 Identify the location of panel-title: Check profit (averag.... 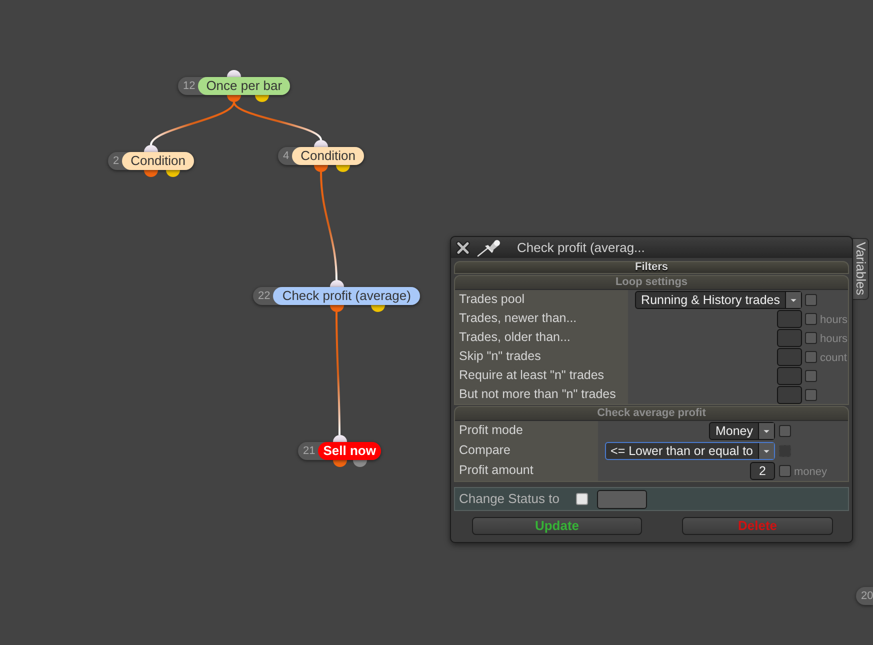
(581, 247).